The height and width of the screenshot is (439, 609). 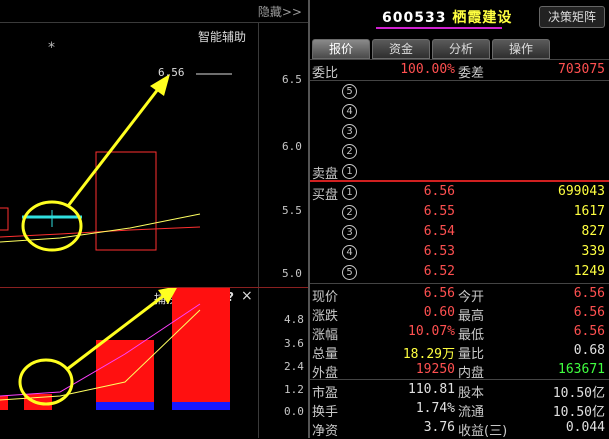 I want to click on stock-title: 600533 栖霞建设, so click(x=447, y=17).